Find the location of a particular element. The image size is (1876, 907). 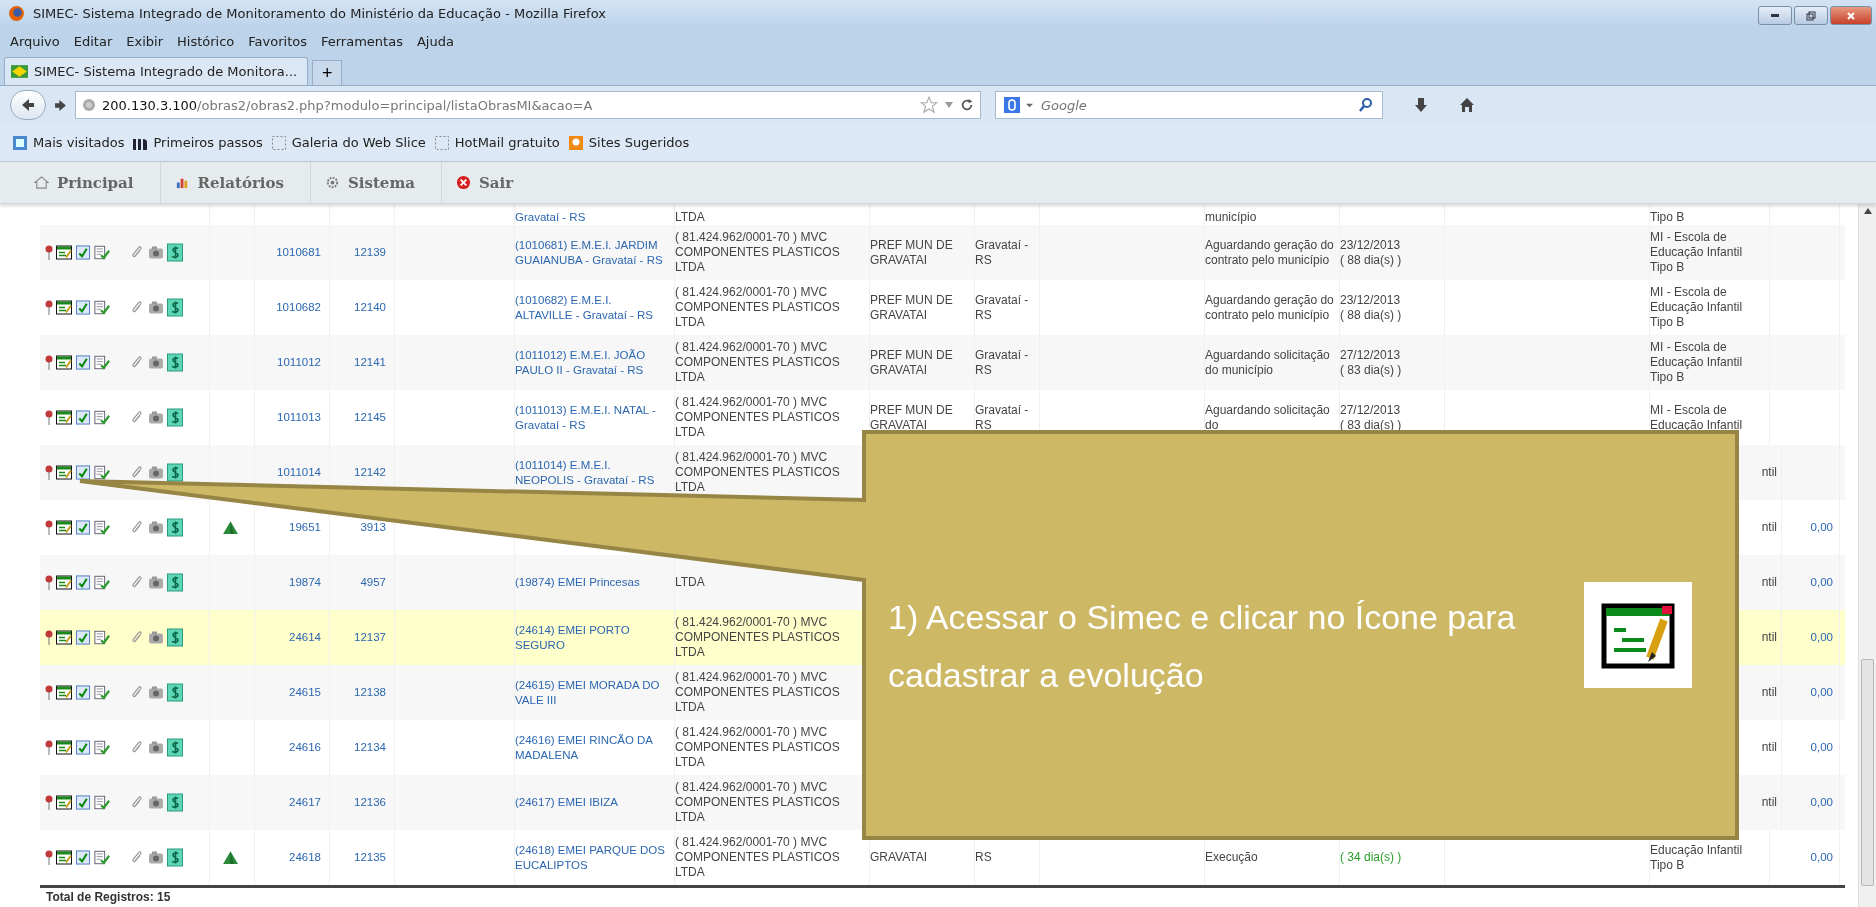

record-id-link: 1010681 is located at coordinates (298, 252).